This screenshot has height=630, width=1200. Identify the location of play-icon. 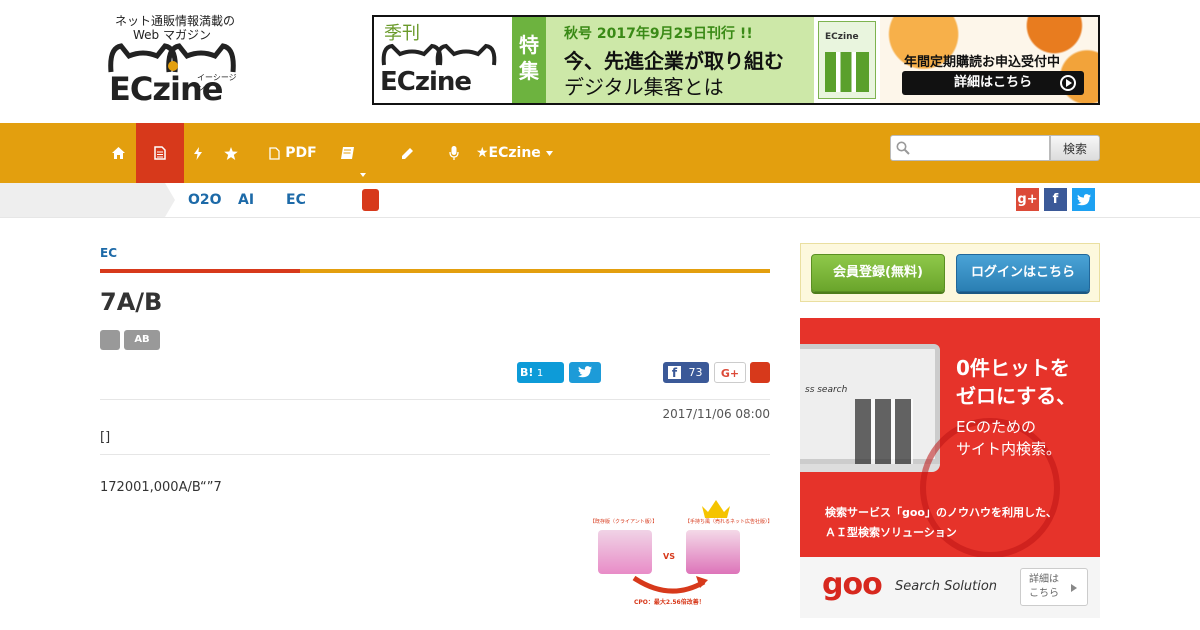
(1074, 588).